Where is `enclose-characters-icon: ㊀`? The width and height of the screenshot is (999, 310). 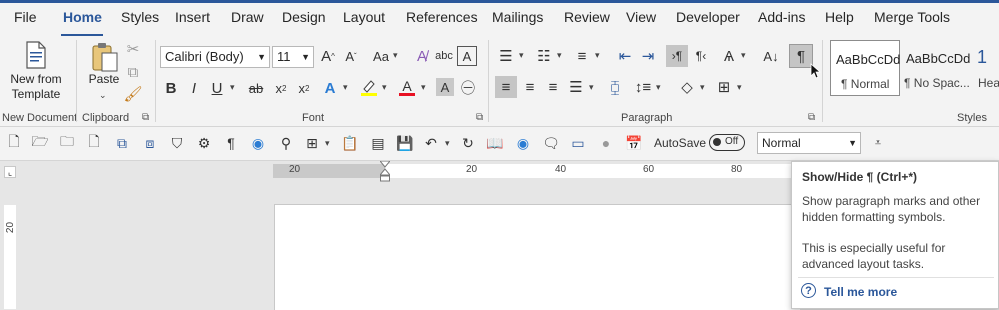
enclose-characters-icon: ㊀ is located at coordinates (468, 88).